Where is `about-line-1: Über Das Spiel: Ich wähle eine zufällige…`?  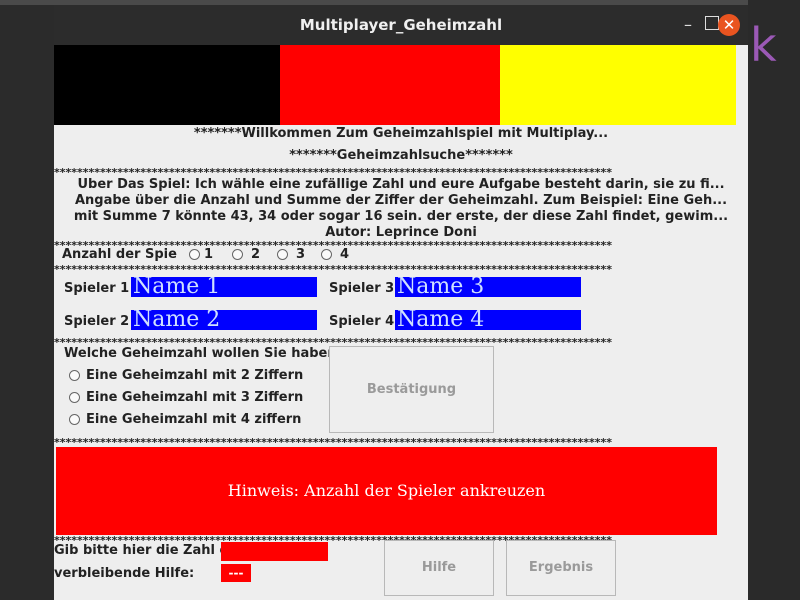
about-line-1: Über Das Spiel: Ich wähle eine zufällige… is located at coordinates (401, 184).